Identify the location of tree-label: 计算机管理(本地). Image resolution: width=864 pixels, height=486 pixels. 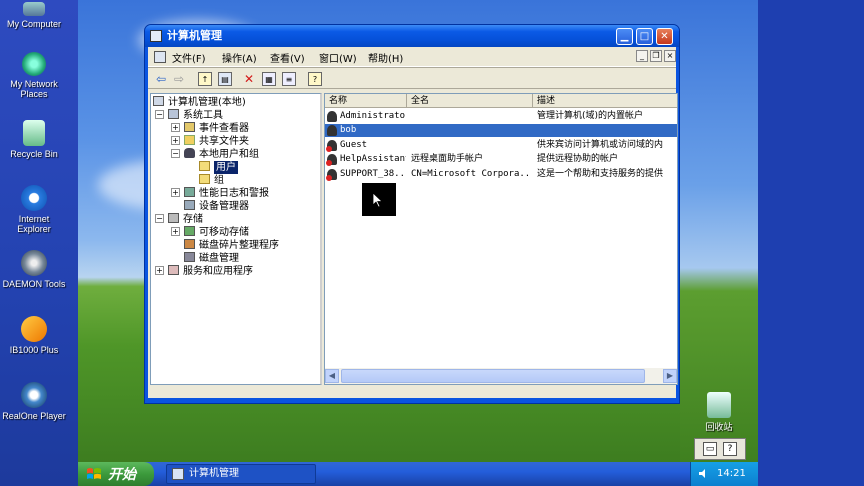
(207, 102).